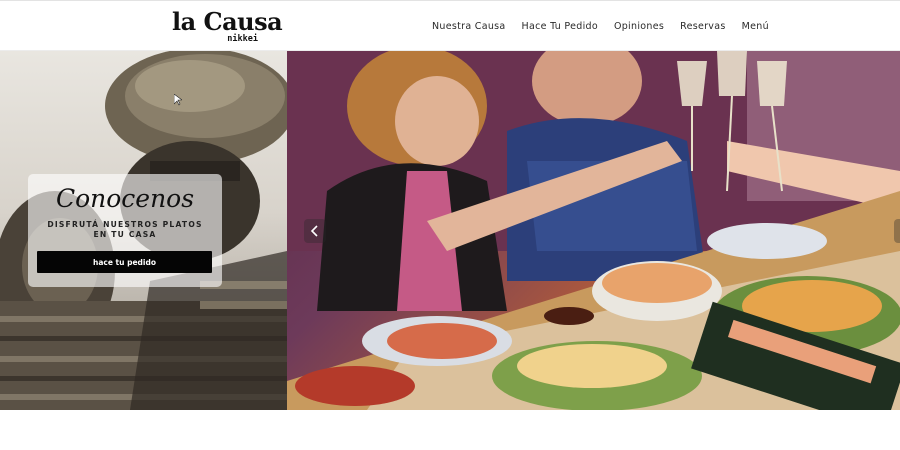 Image resolution: width=900 pixels, height=450 pixels. Describe the element at coordinates (703, 26) in the screenshot. I see `nav-item-reservas: Reservas` at that location.